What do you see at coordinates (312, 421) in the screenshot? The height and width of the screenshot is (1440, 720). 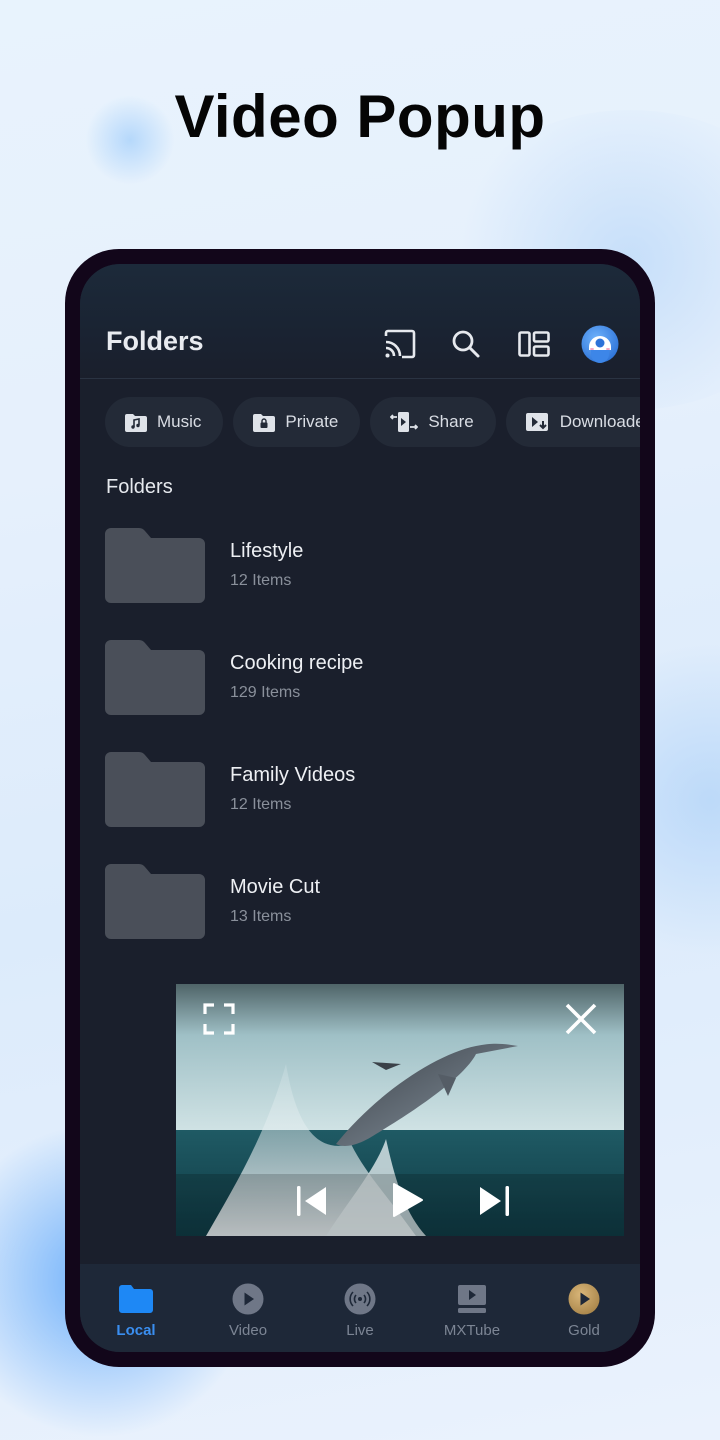 I see `chip-label: Private` at bounding box center [312, 421].